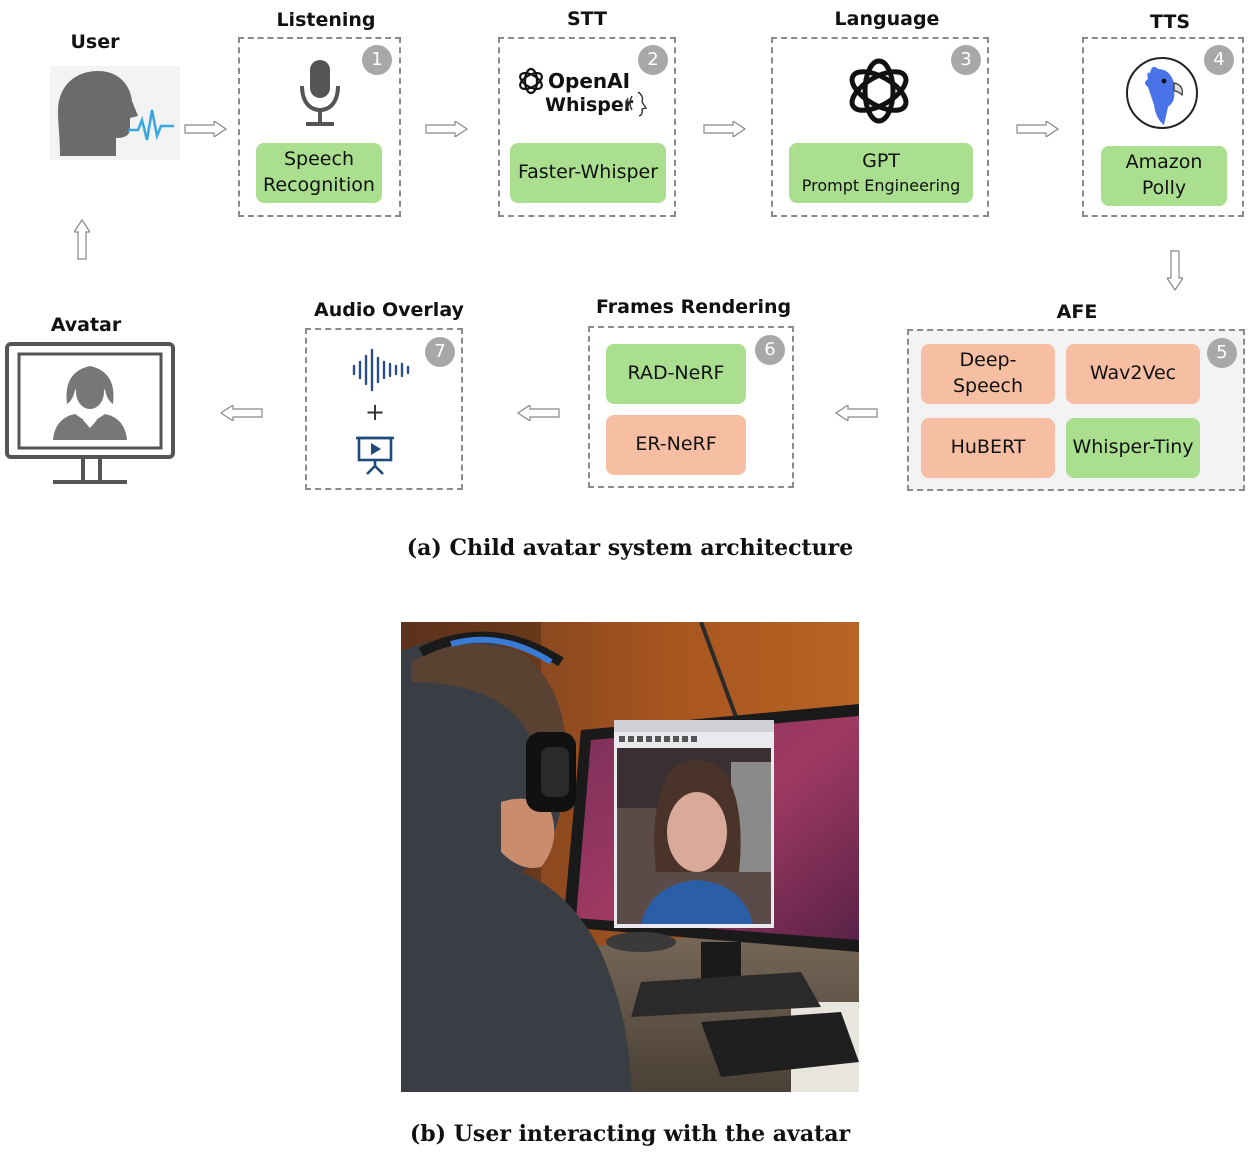 The width and height of the screenshot is (1260, 1160). I want to click on polly-parrot-icon, so click(1162, 93).